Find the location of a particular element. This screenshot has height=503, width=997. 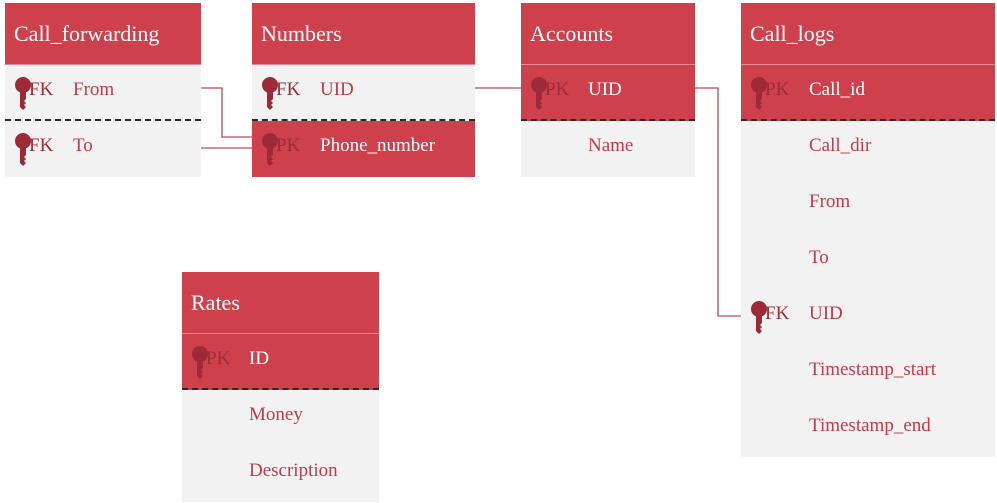

table-rates: Rates PK ID Money Description is located at coordinates (280, 387).